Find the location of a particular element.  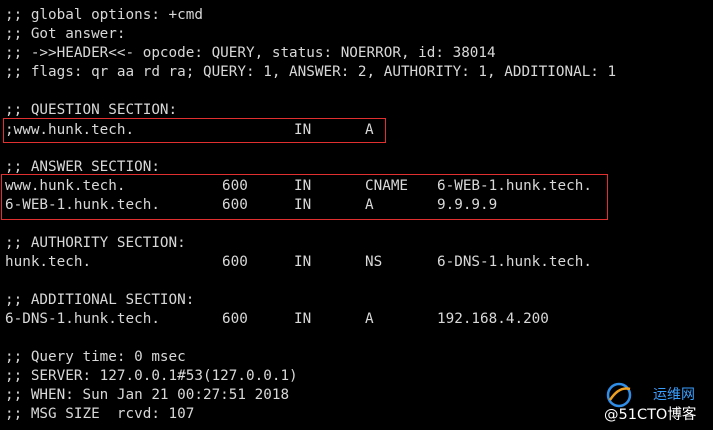

output-line-got-answer: ;; Got answer: is located at coordinates (65, 34).